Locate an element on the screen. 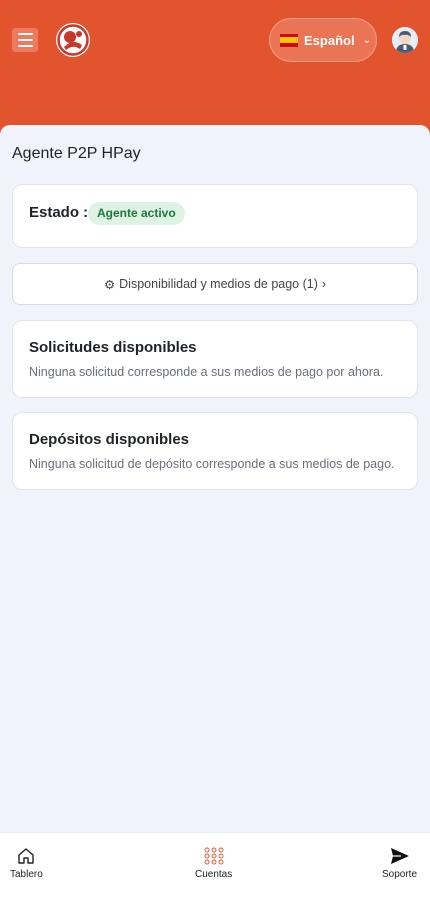 This screenshot has width=430, height=900. hamburger-menu-button is located at coordinates (25, 40).